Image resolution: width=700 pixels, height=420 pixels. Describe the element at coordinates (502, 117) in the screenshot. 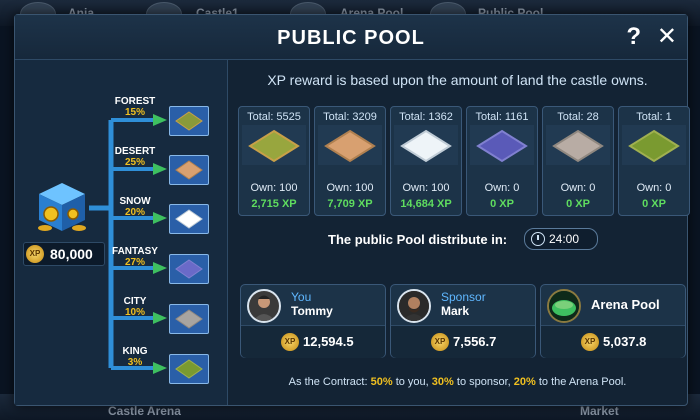

I see `card-total: Total: 1161` at that location.